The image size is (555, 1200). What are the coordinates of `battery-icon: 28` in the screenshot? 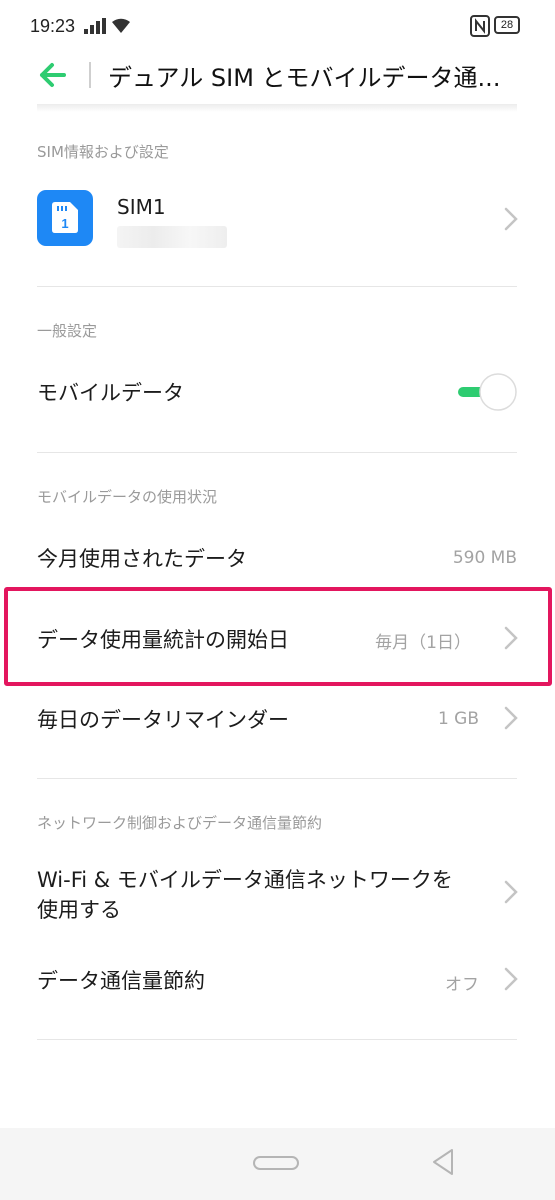 It's located at (507, 25).